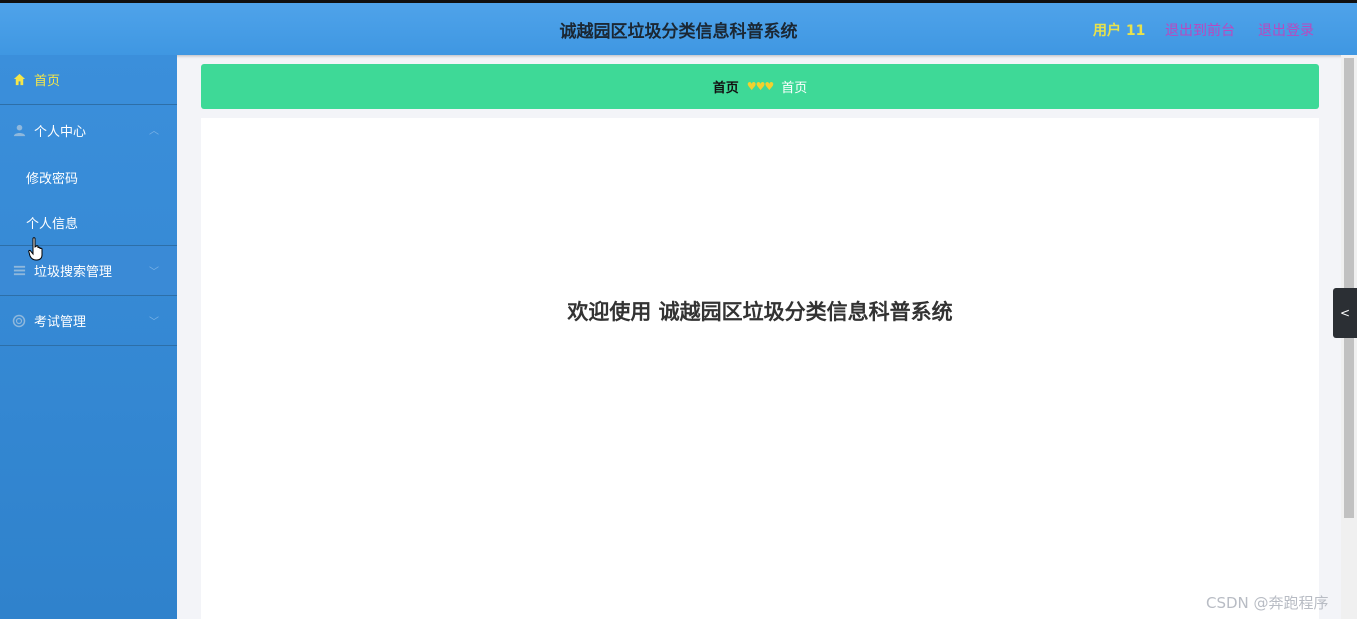  Describe the element at coordinates (88, 130) in the screenshot. I see `sidebar-item-personal-center: 个人中心 ︿` at that location.